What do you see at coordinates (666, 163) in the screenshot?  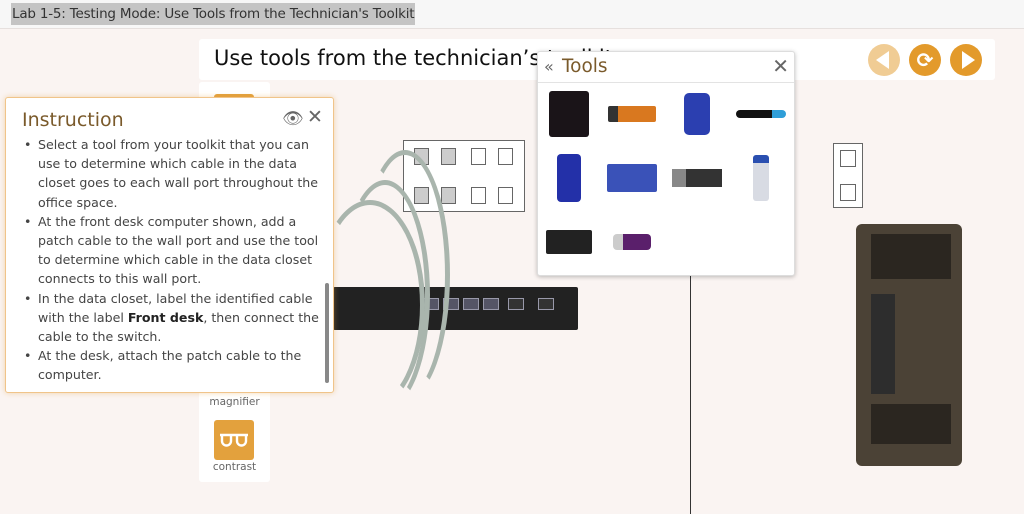 I see `tools-panel: « Tools ✕` at bounding box center [666, 163].